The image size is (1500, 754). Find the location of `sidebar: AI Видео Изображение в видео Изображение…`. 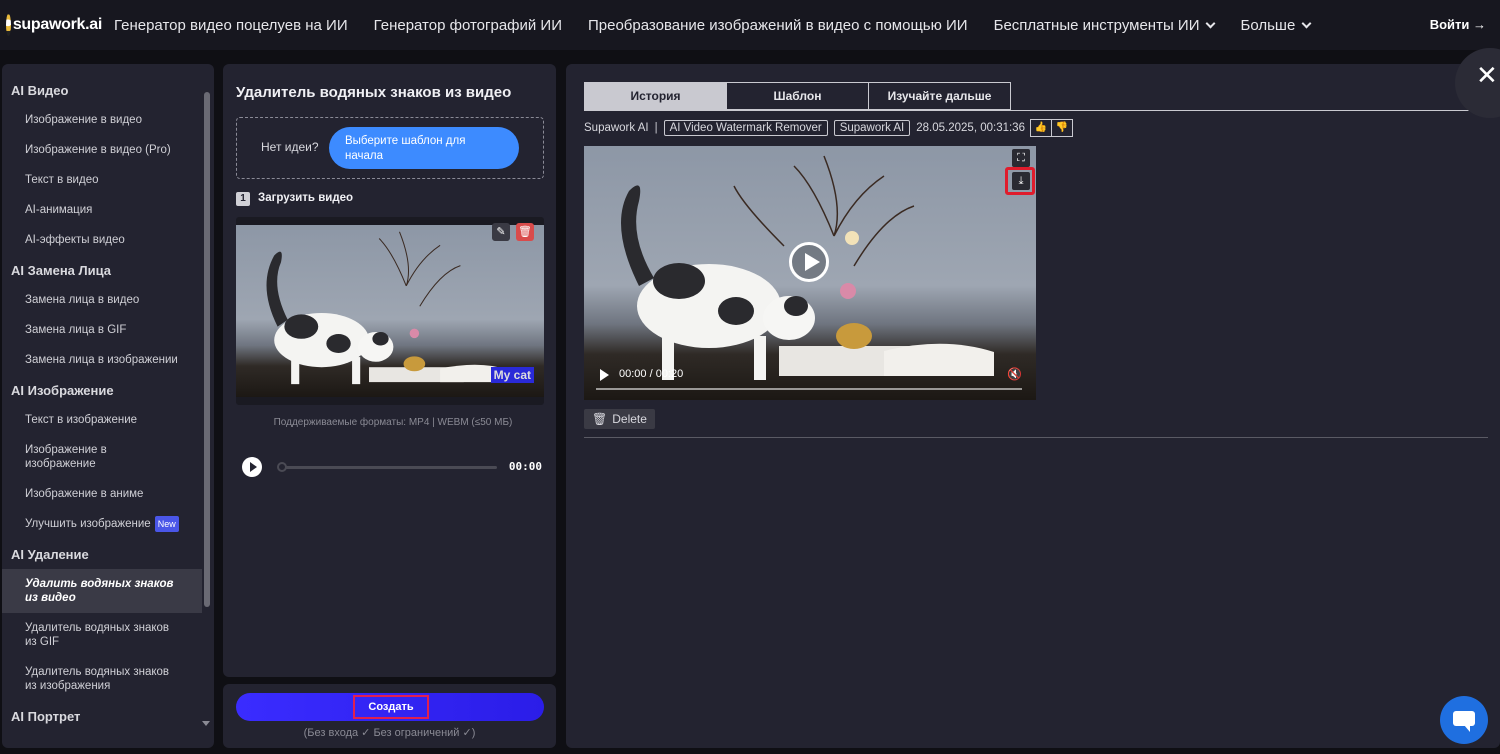

sidebar: AI Видео Изображение в видео Изображение… is located at coordinates (108, 406).